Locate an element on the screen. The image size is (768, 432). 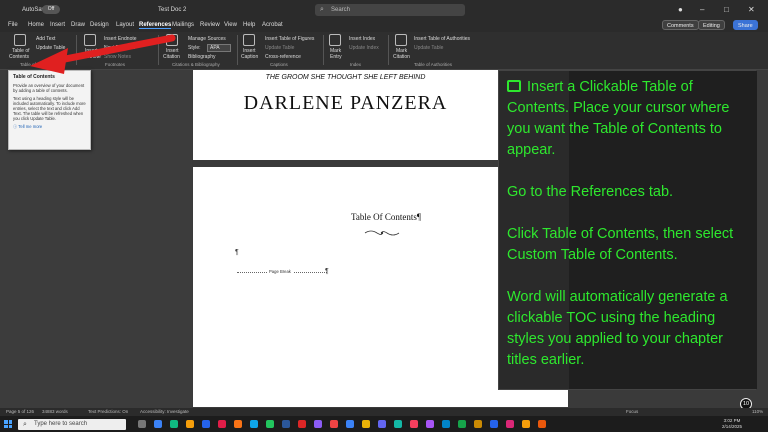
insert-caption-label-2: Caption is located at coordinates (249, 57).